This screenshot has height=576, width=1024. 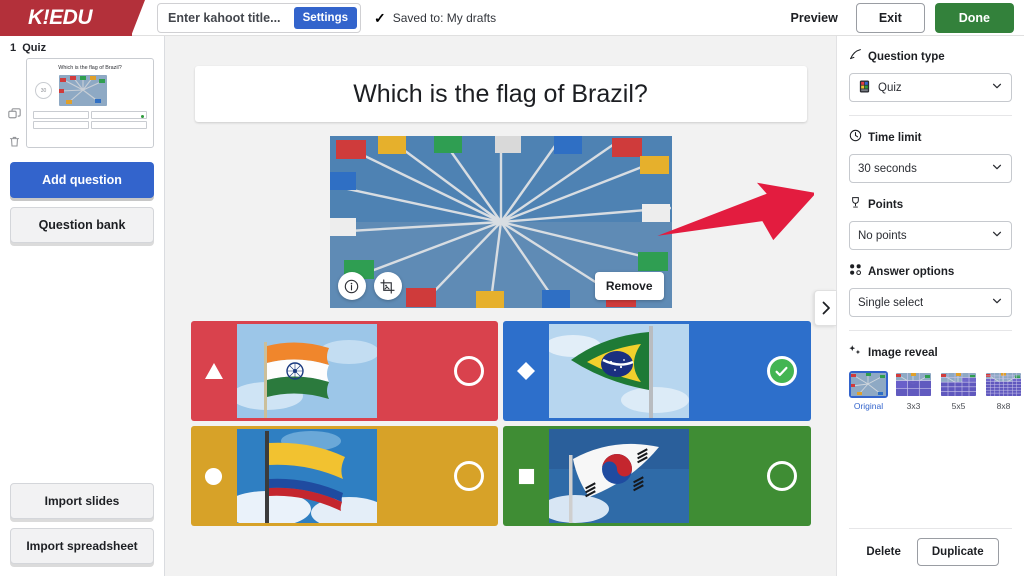 What do you see at coordinates (14, 103) in the screenshot?
I see `slide-tools` at bounding box center [14, 103].